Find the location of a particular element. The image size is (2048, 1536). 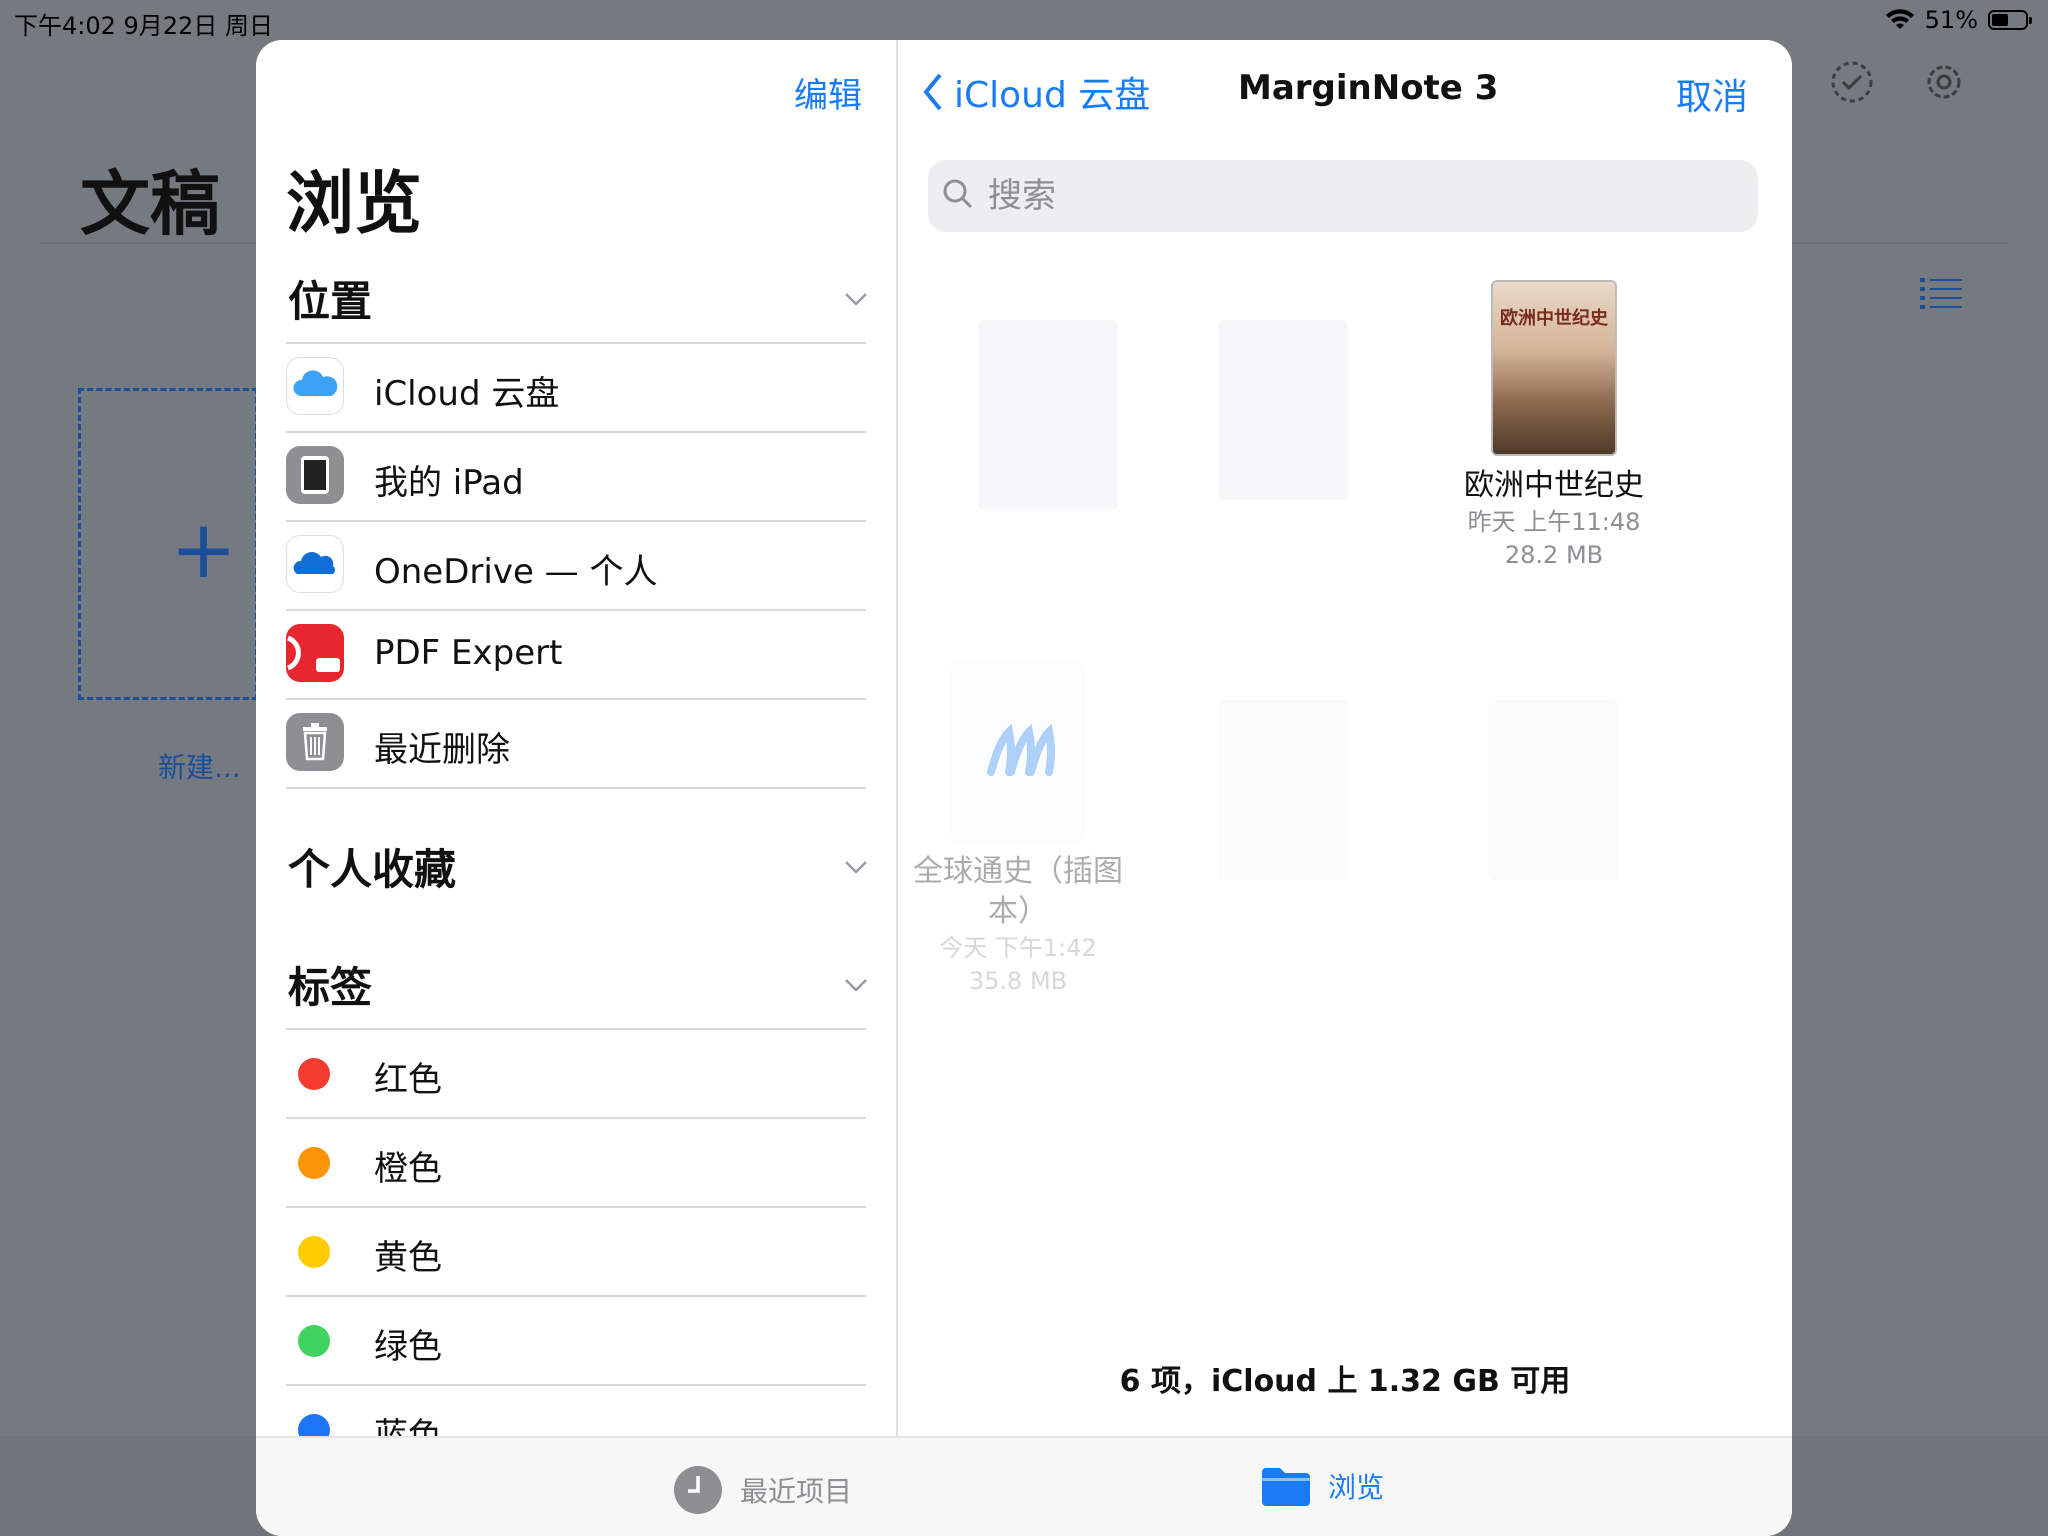

tag-label: 黄色 is located at coordinates (408, 1258).